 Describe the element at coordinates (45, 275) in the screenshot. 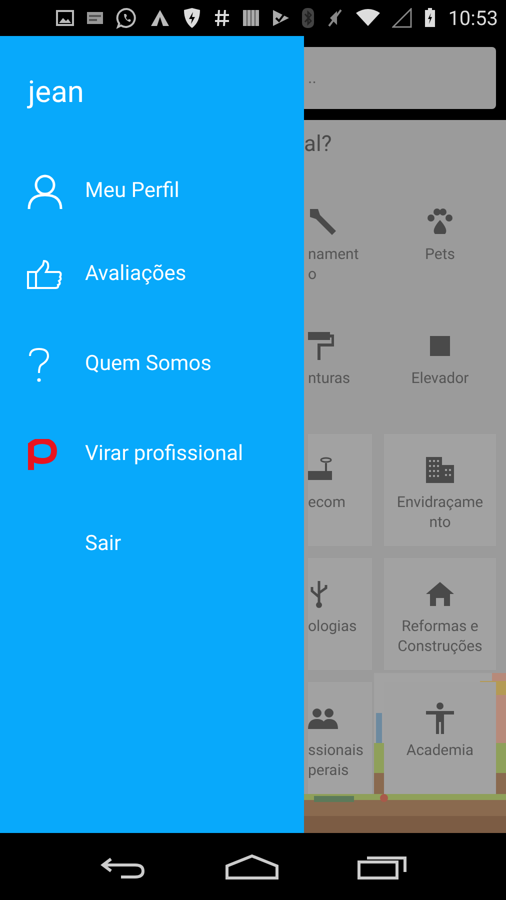

I see `thumbs-up-icon` at that location.